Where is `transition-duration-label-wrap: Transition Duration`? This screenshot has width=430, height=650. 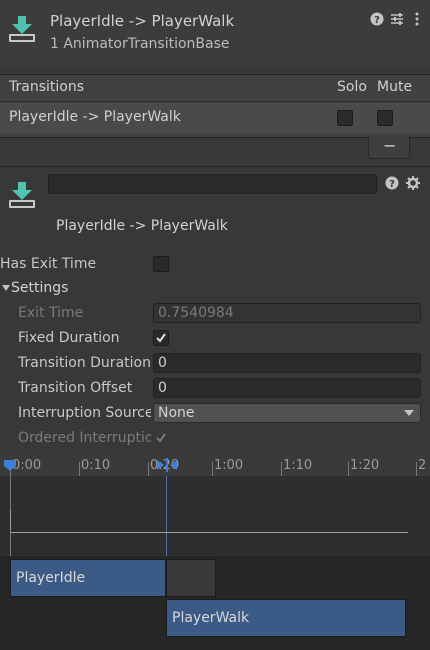 transition-duration-label-wrap: Transition Duration is located at coordinates (84, 363).